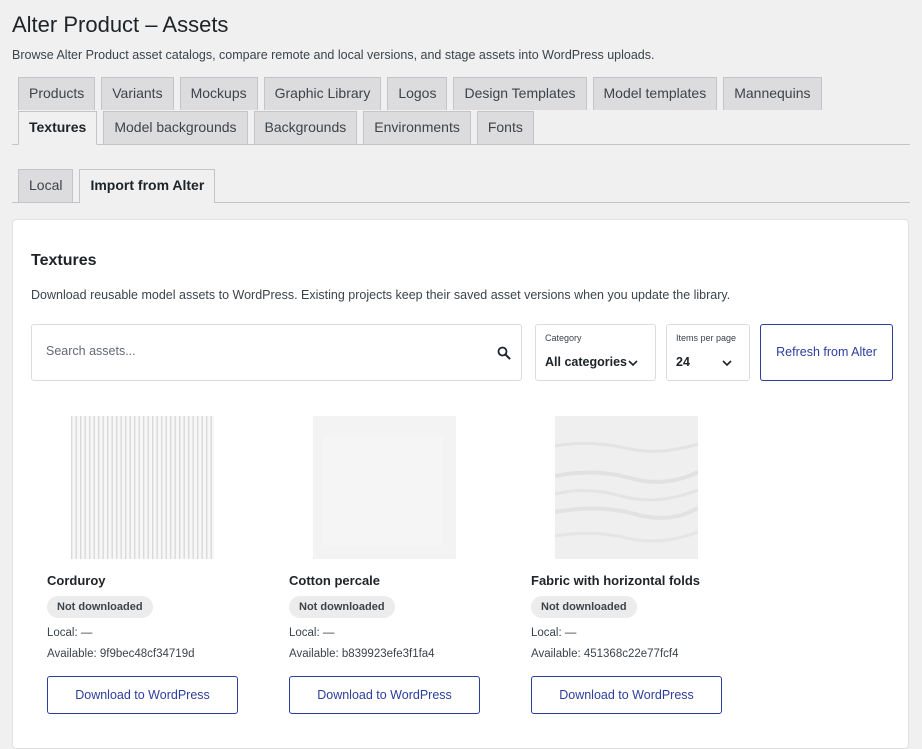 This screenshot has width=922, height=749. What do you see at coordinates (505, 127) in the screenshot?
I see `tab-fonts: Fonts` at bounding box center [505, 127].